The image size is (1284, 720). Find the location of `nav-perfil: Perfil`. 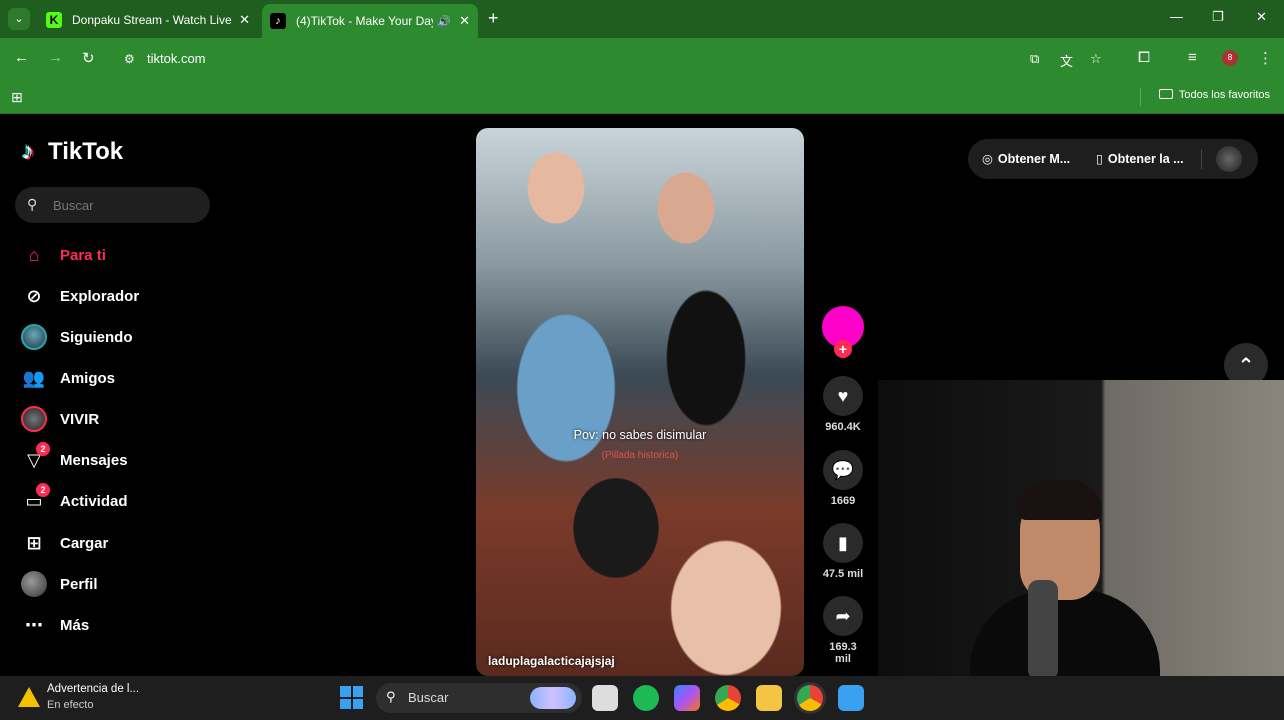

nav-perfil: Perfil is located at coordinates (59, 584).